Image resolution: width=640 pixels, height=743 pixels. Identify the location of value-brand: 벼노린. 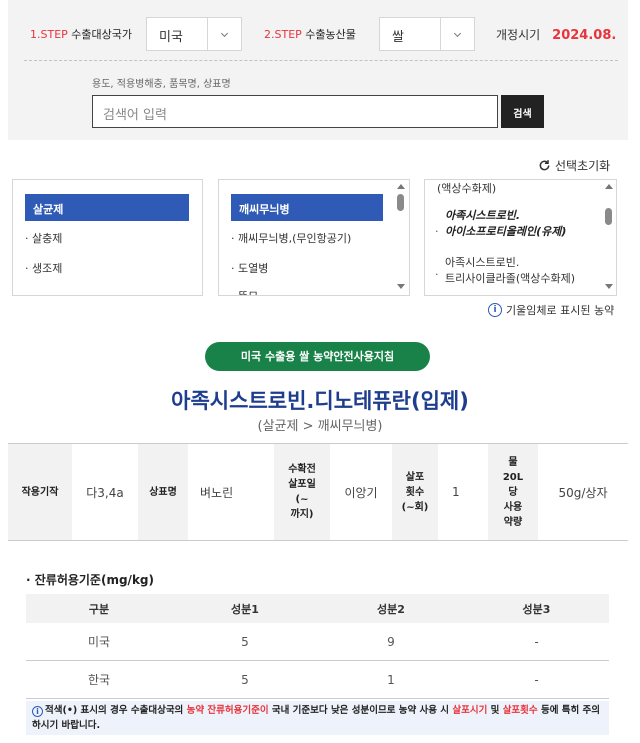
(217, 492).